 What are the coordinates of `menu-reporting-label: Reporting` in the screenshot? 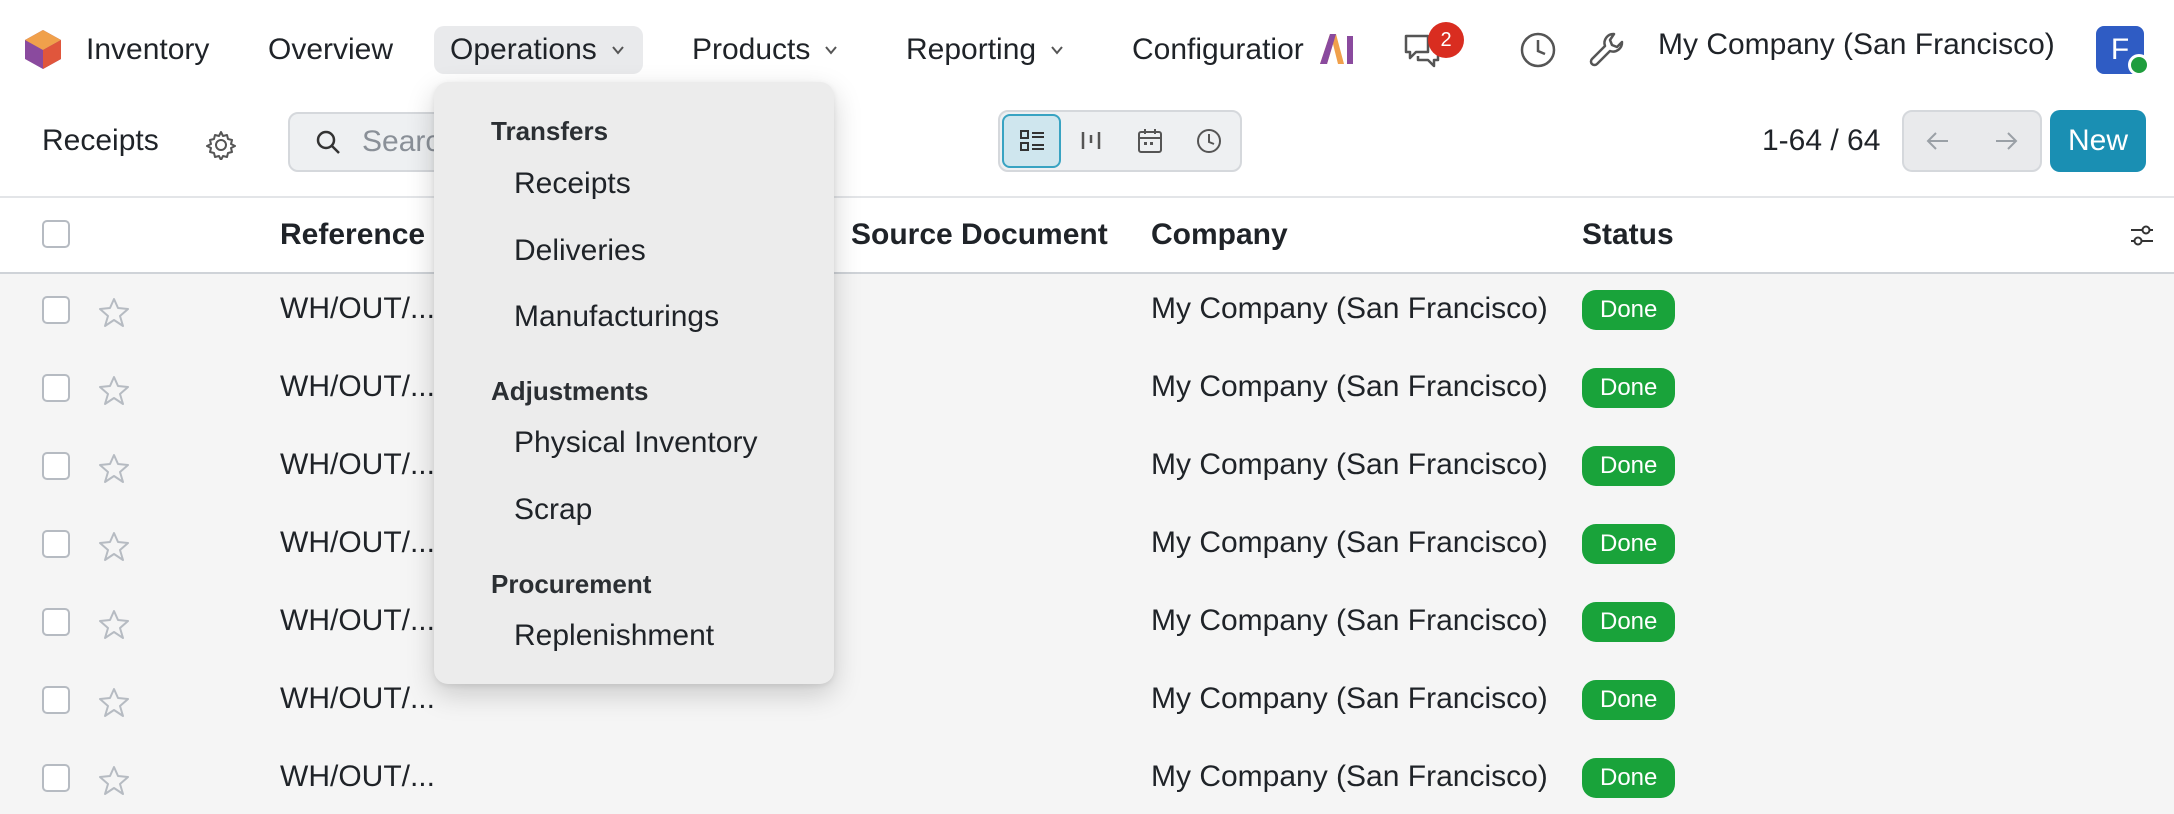 It's located at (971, 49).